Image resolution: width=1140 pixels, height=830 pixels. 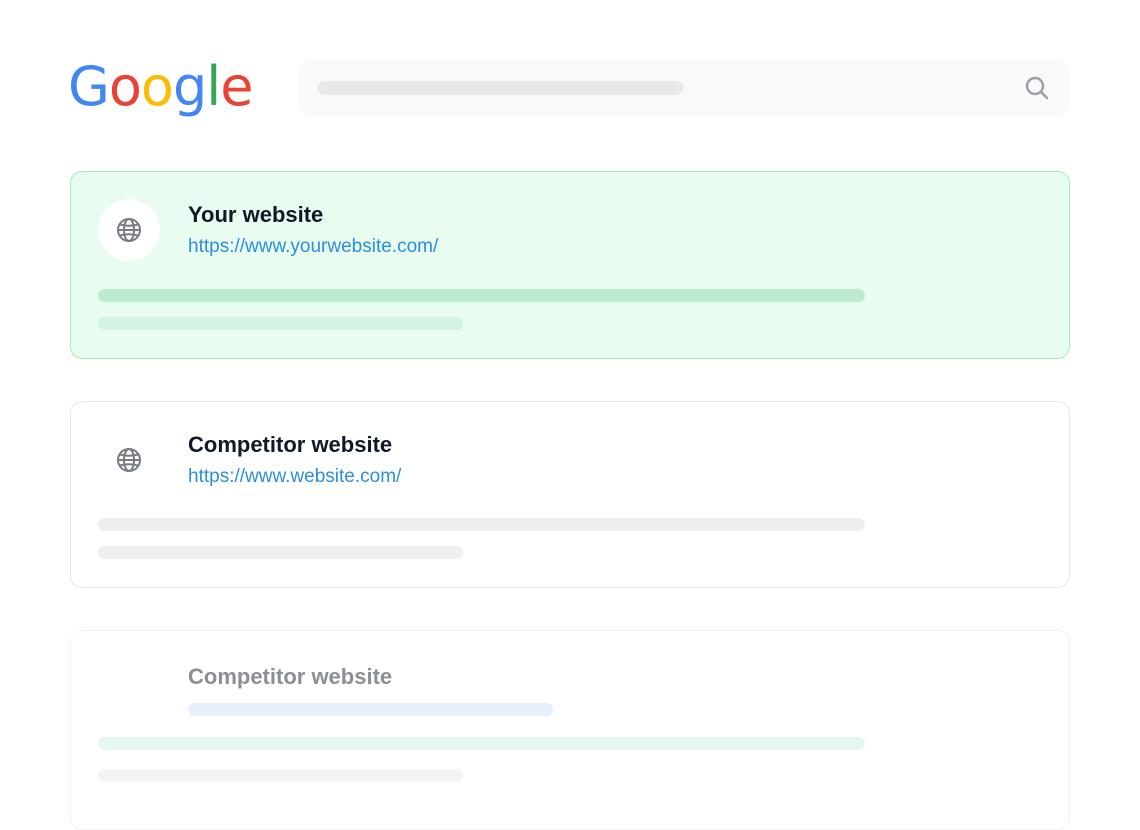 I want to click on result-url: https://www.yourwebsite.com/, so click(x=313, y=247).